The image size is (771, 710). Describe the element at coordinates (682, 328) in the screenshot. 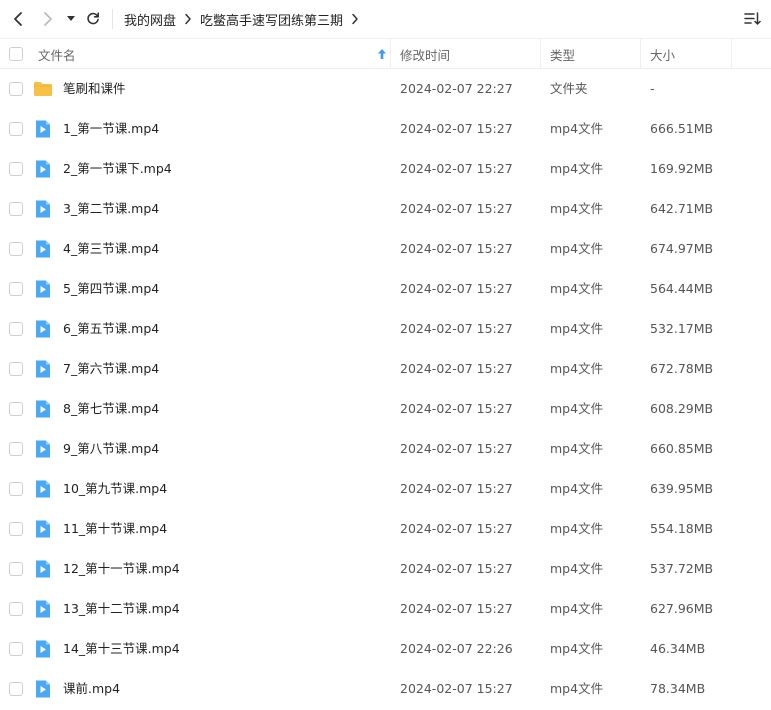

I see `file-size: 532.17MB` at that location.